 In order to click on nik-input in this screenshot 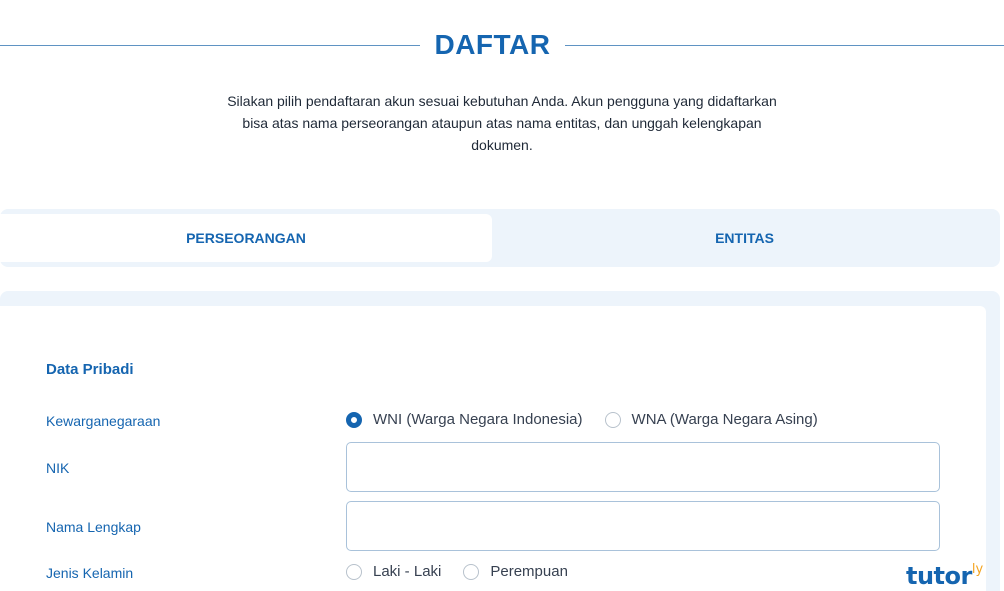, I will do `click(643, 467)`.